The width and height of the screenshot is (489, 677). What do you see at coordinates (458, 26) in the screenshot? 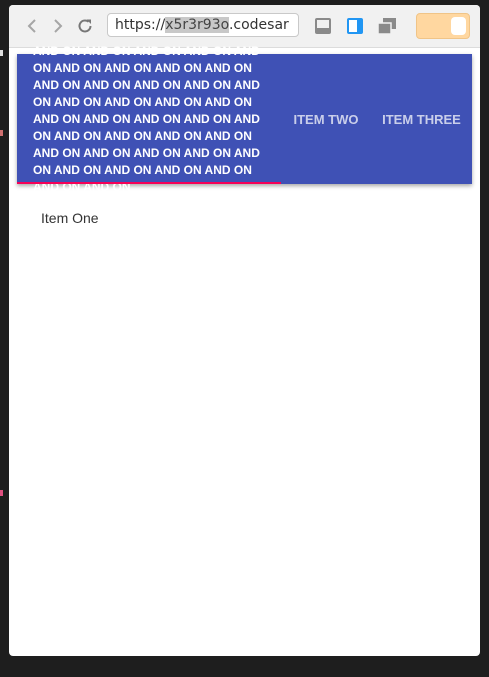
I see `toggle-knob` at bounding box center [458, 26].